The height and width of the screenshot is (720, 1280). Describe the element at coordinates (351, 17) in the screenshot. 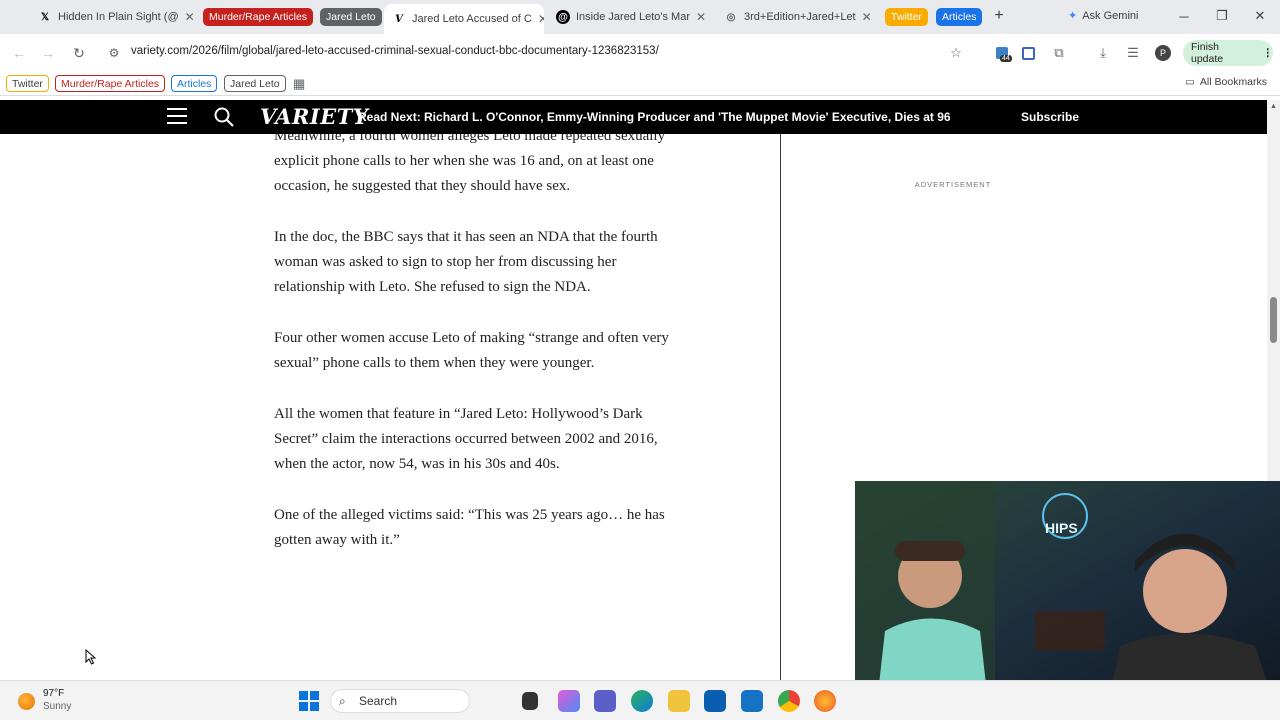

I see `tab-group-jared: Jared Leto` at that location.